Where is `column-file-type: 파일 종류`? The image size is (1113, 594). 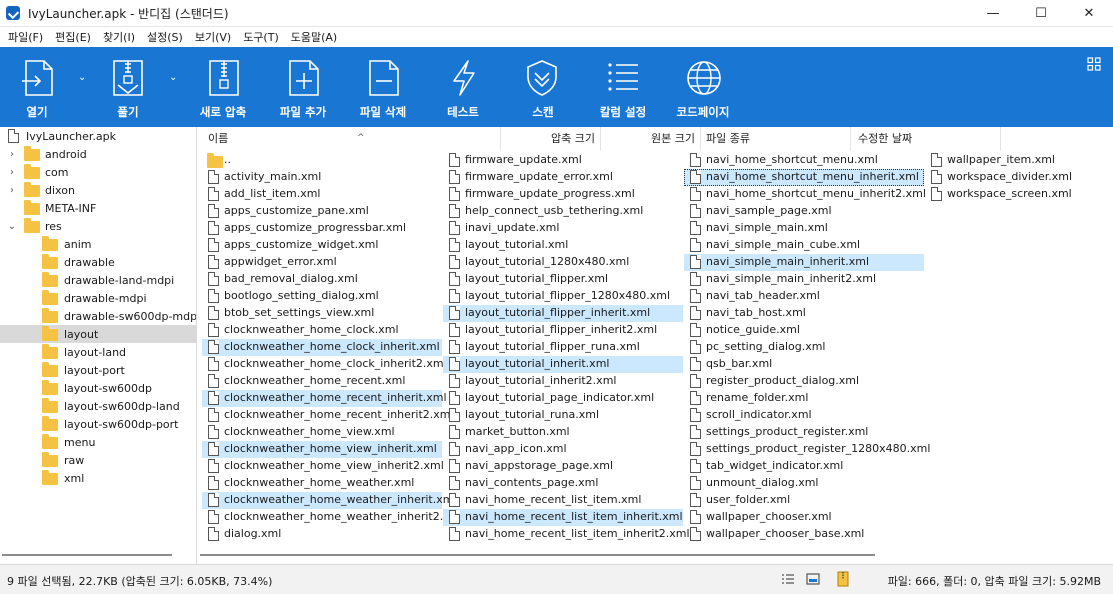 column-file-type: 파일 종류 is located at coordinates (776, 139).